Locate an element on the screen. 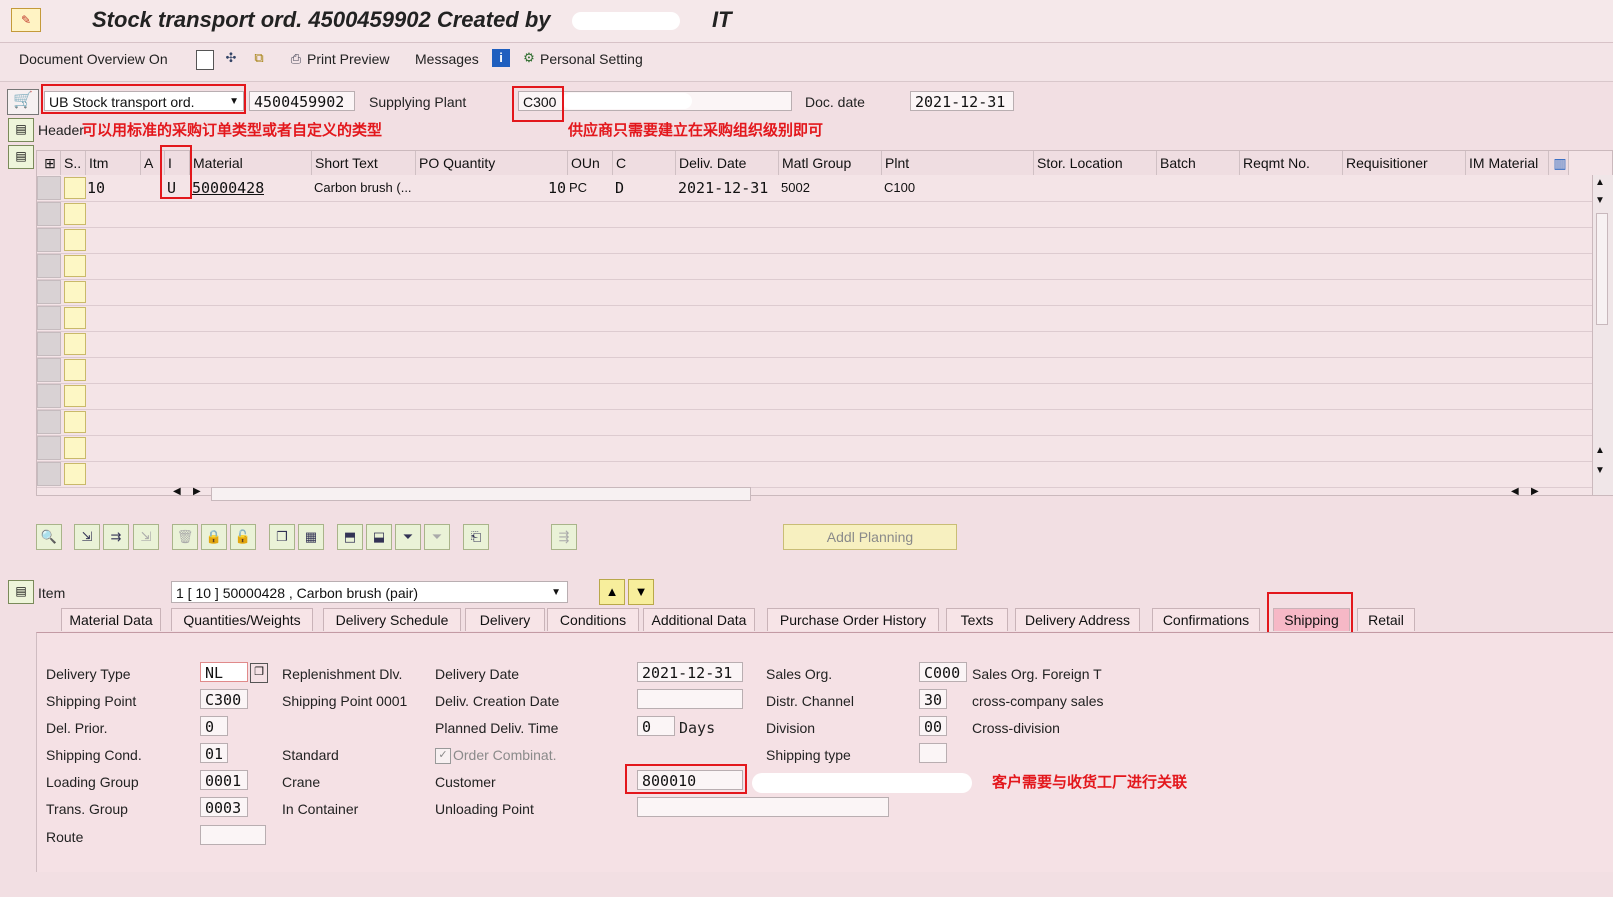 The height and width of the screenshot is (897, 1613). scroll-left-icon: ◀ is located at coordinates (177, 491).